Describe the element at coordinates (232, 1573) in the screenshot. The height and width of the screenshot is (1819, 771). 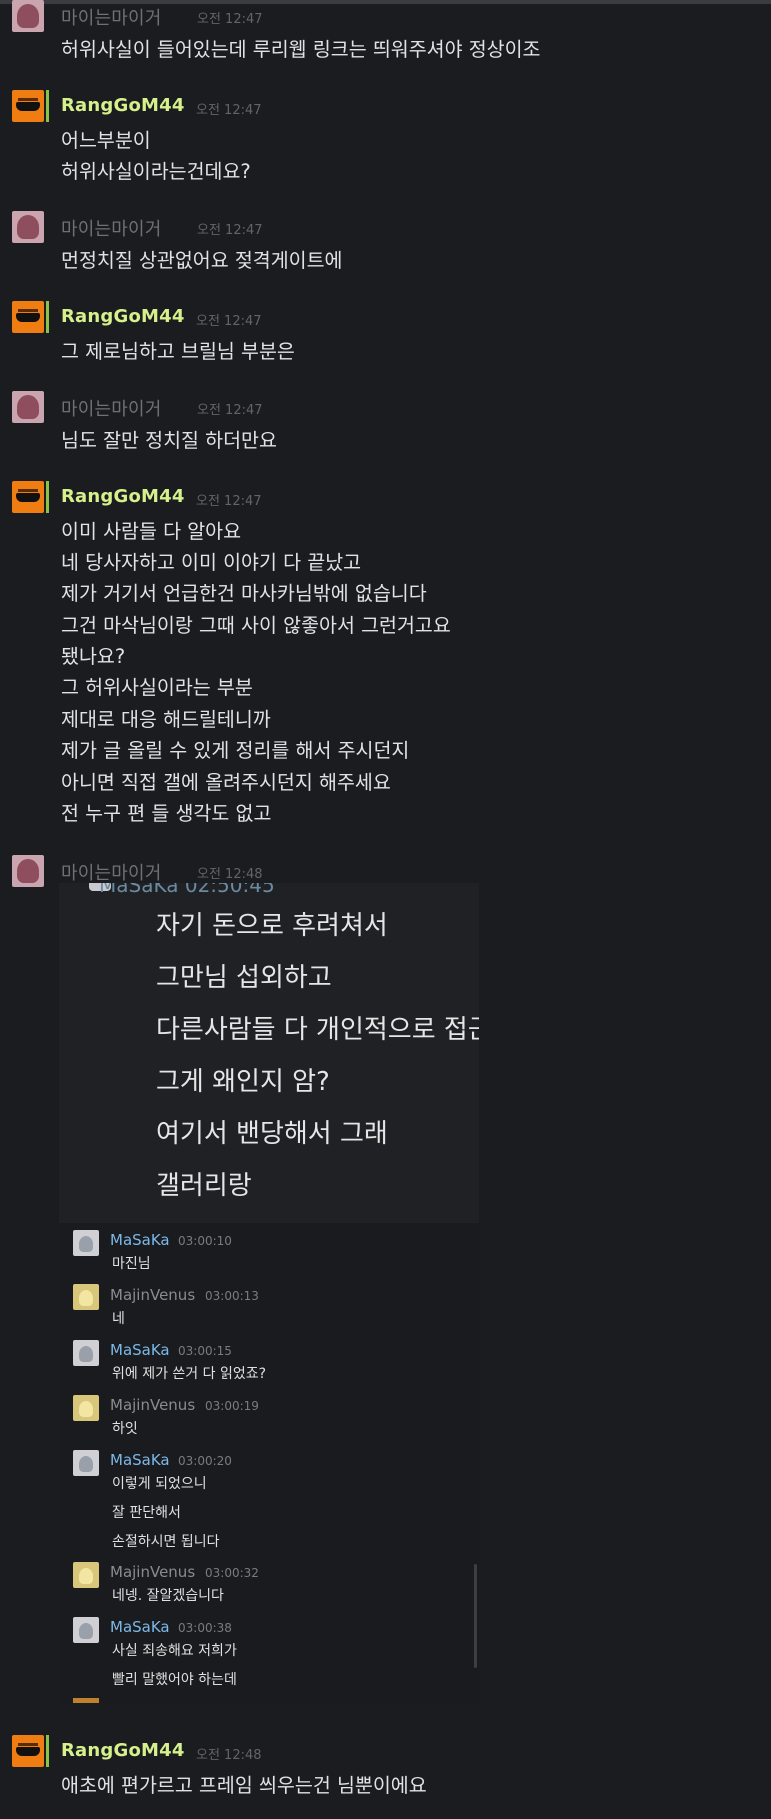
I see `embed-time: 03:00:32` at that location.